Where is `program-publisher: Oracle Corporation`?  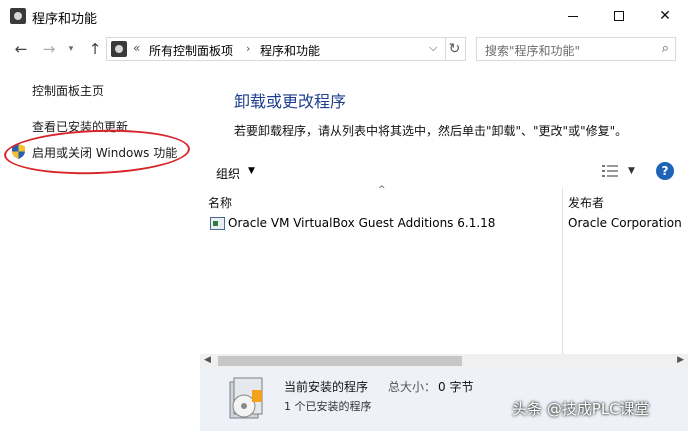 program-publisher: Oracle Corporation is located at coordinates (625, 223).